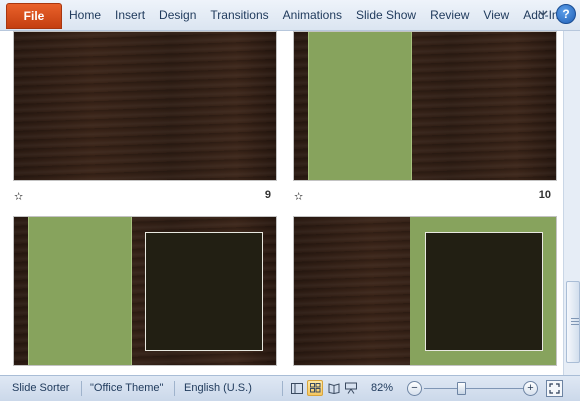  Describe the element at coordinates (351, 388) in the screenshot. I see `slide-show-view-icon` at that location.